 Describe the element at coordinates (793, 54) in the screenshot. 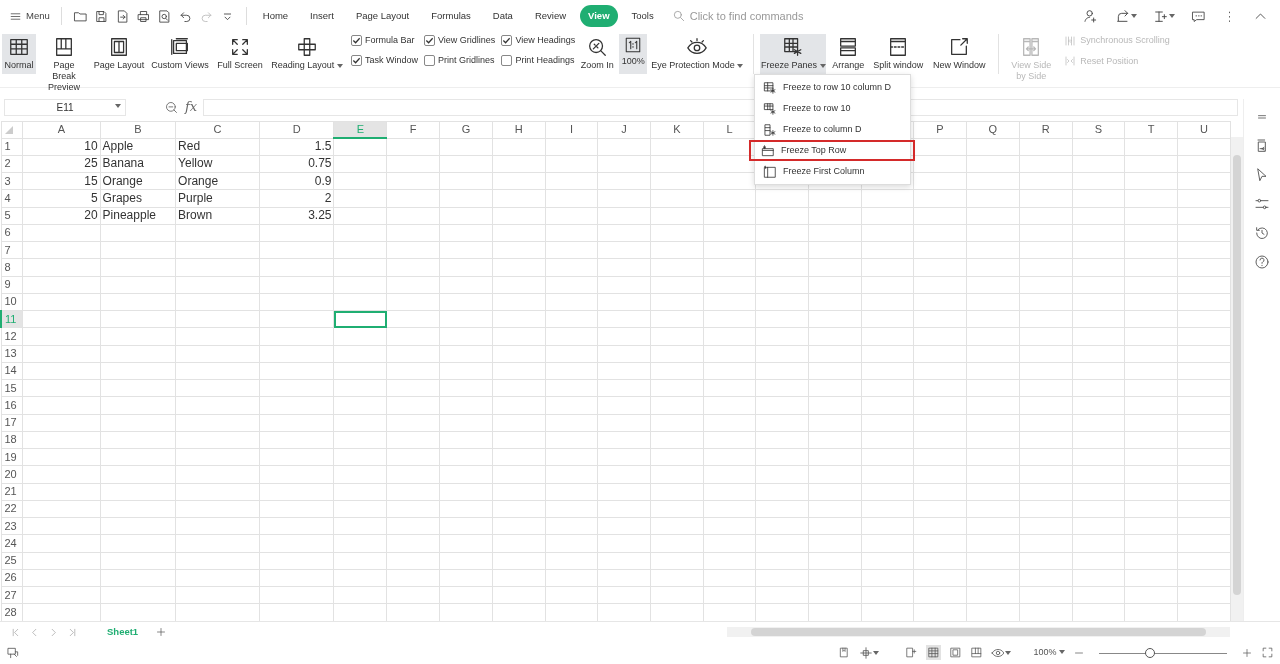

I see `ribbon-button: Freeze Panes` at that location.